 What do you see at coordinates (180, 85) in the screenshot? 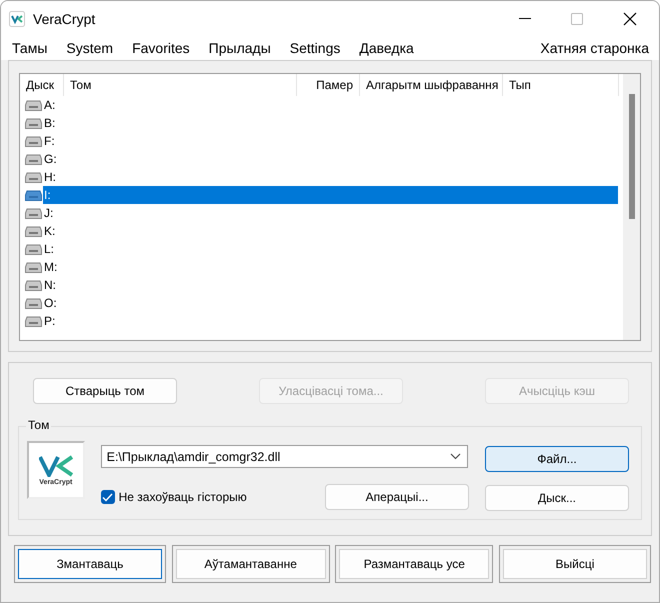
I see `column-header: Том` at bounding box center [180, 85].